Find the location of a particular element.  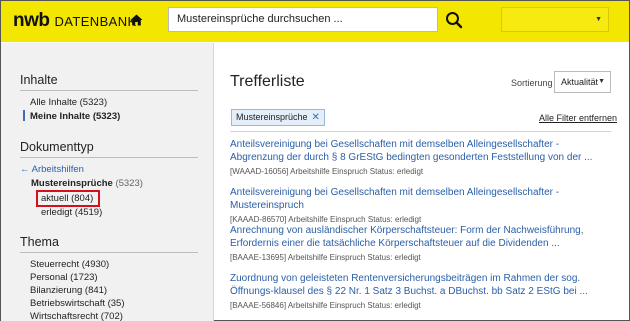

logo: nwb DATENBANK is located at coordinates (75, 21).